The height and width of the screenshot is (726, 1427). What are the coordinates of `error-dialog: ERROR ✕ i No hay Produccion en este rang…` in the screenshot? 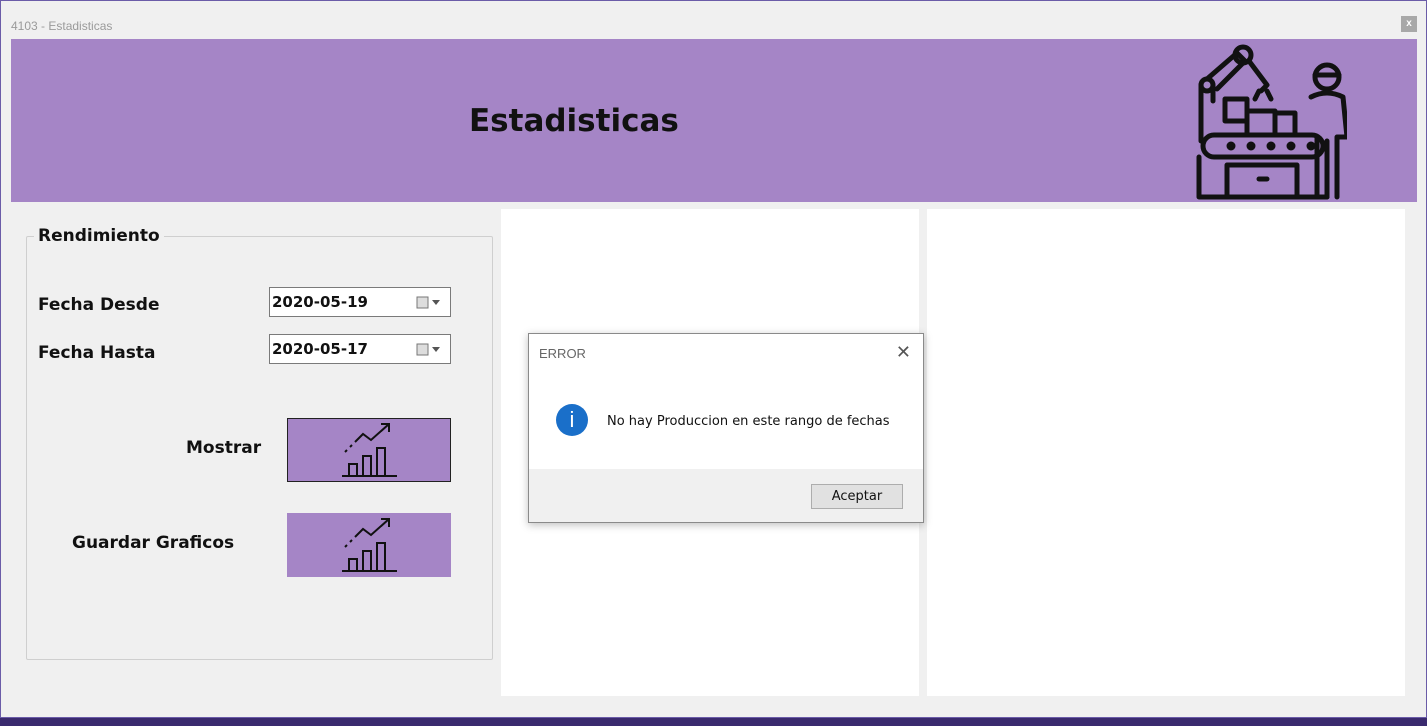 It's located at (726, 428).